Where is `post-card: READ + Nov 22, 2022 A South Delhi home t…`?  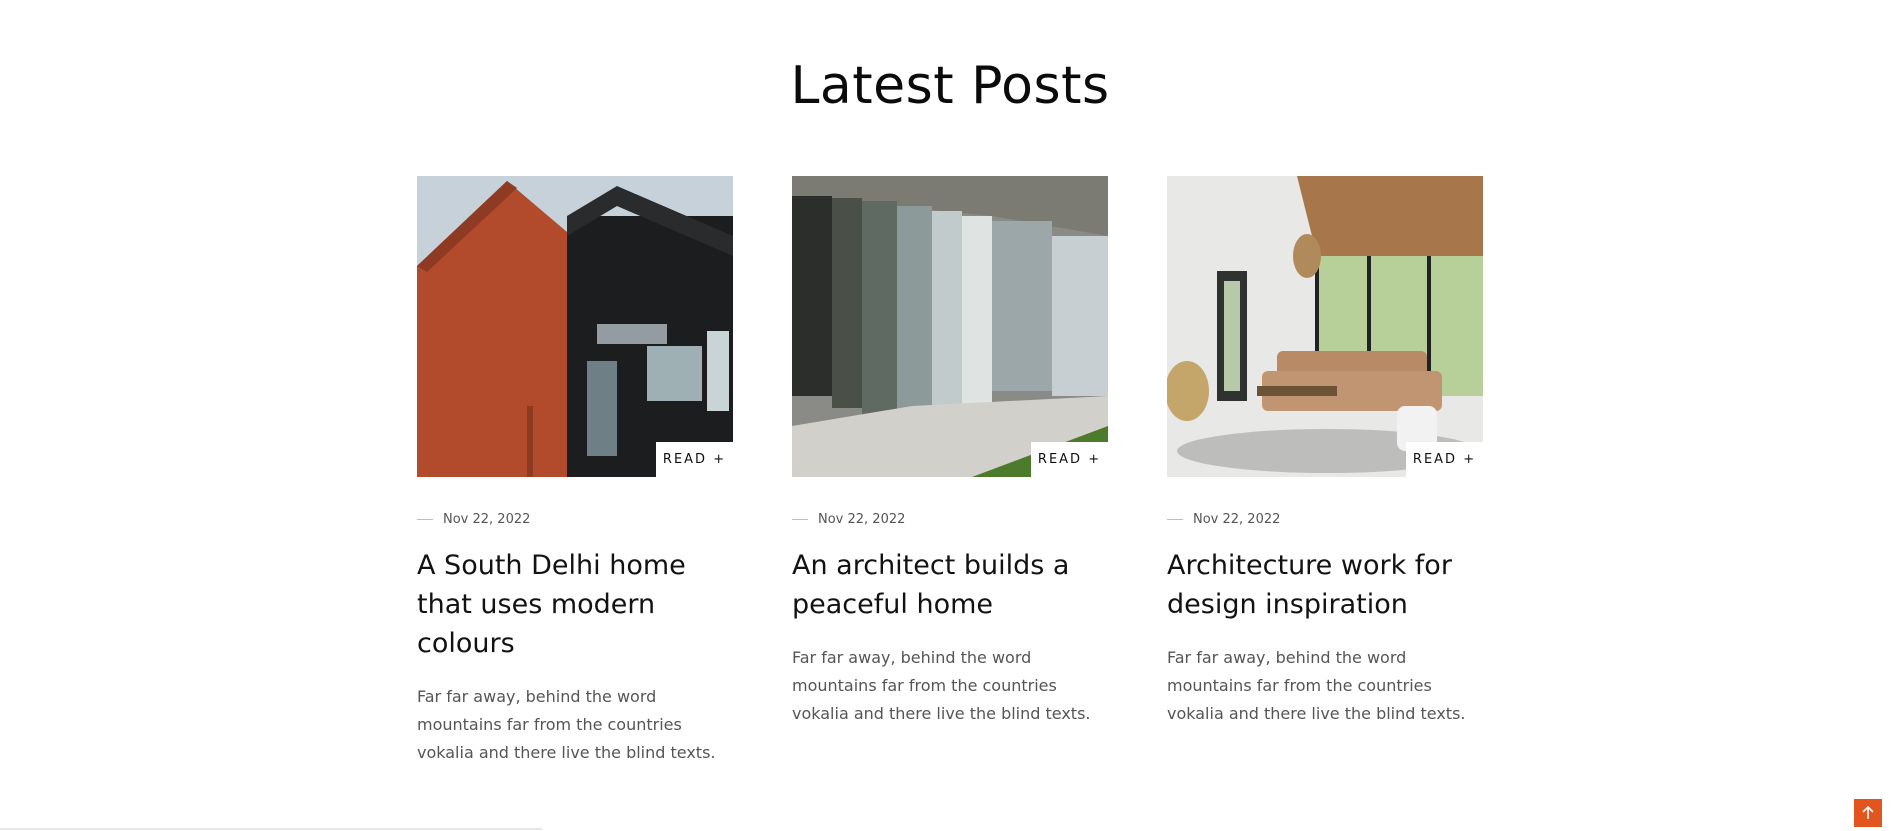
post-card: READ + Nov 22, 2022 A South Delhi home t… is located at coordinates (575, 471).